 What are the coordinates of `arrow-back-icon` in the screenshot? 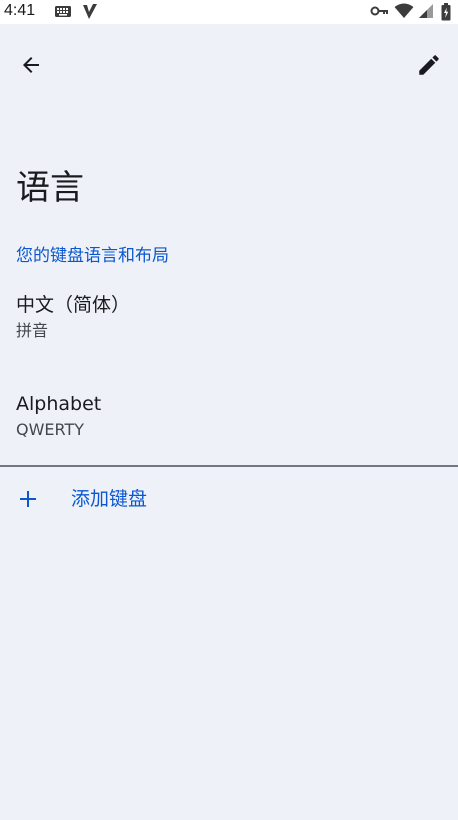 It's located at (31, 67).